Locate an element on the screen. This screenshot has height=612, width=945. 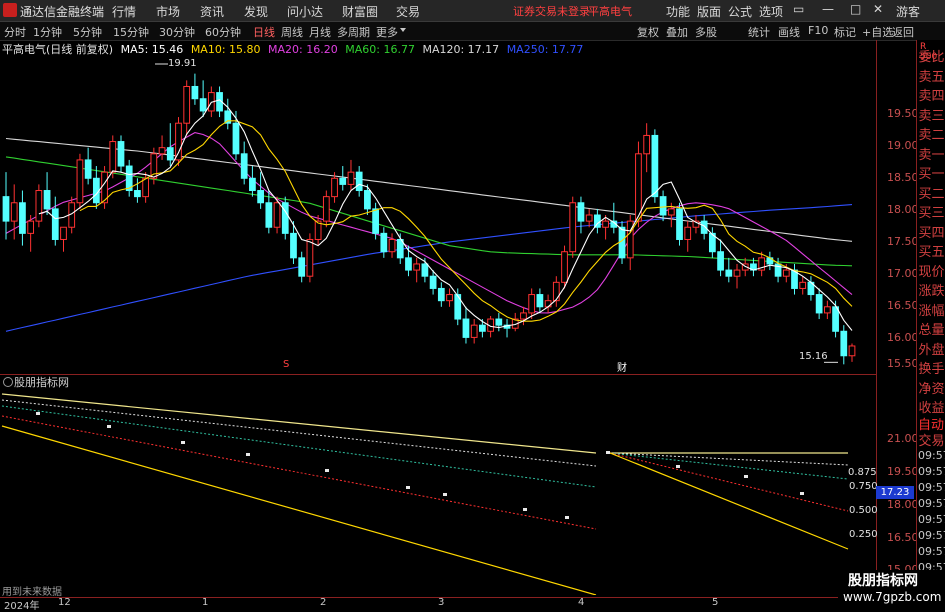
indicator-axis-label: 21.00 is located at coordinates (903, 438).